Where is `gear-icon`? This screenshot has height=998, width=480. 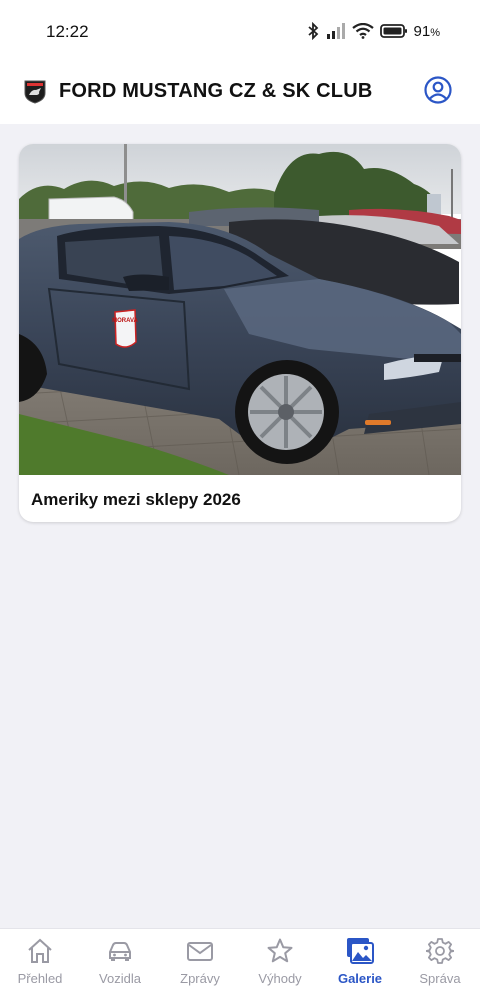 gear-icon is located at coordinates (440, 951).